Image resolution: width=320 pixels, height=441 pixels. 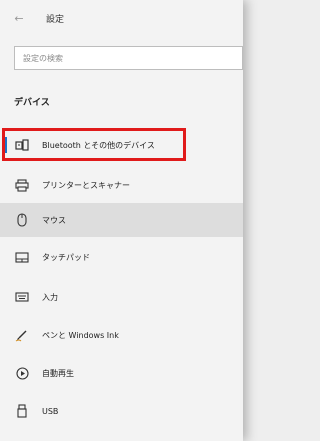 I want to click on touchpad-icon, so click(x=22, y=257).